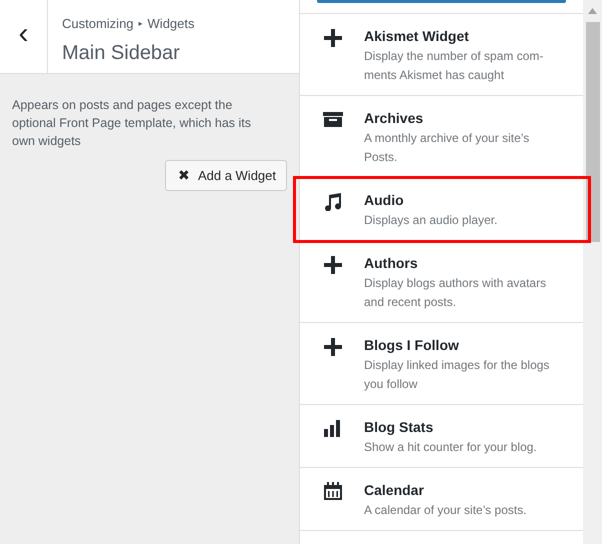 The image size is (602, 544). Describe the element at coordinates (121, 53) in the screenshot. I see `panel-title: Main Sidebar` at that location.